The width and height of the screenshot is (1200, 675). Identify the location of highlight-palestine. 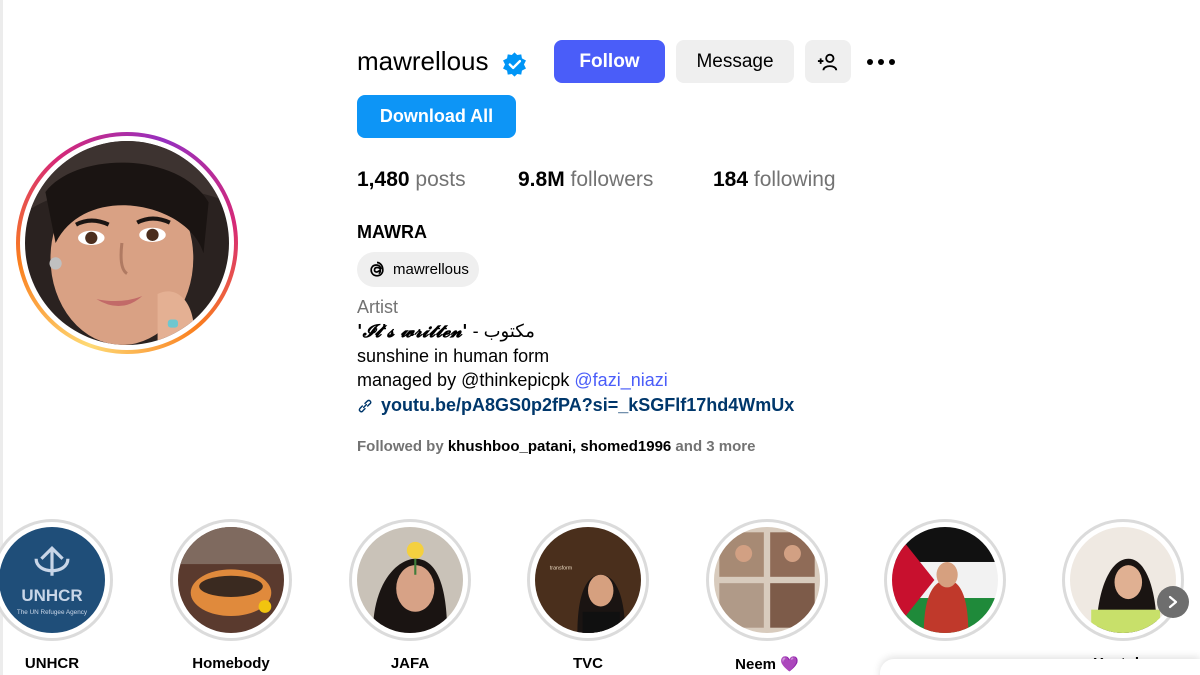
(945, 580).